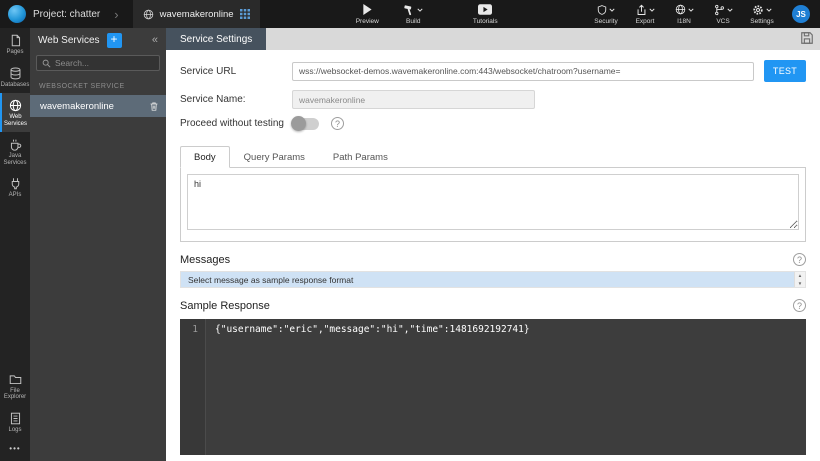 This screenshot has width=820, height=461. Describe the element at coordinates (360, 157) in the screenshot. I see `tab-path-params: Path Params` at that location.